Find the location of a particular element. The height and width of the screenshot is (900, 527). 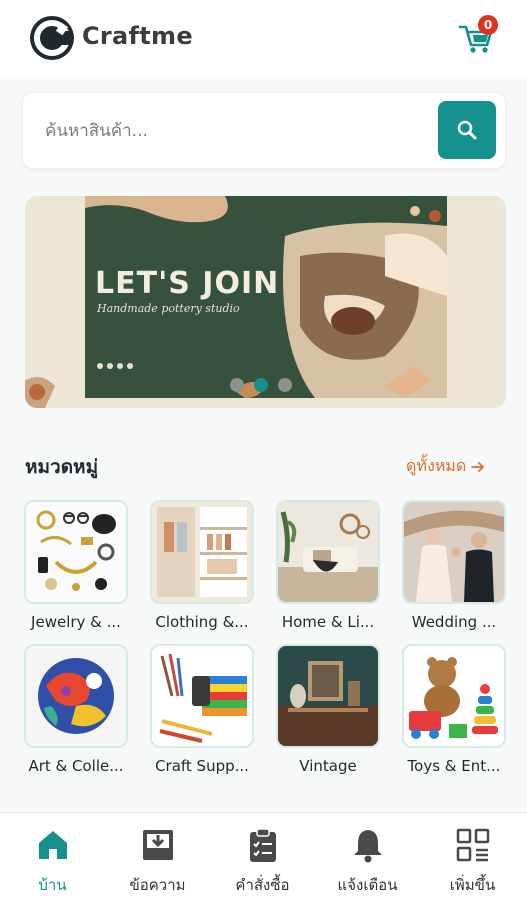

grid-menu-icon is located at coordinates (473, 845).